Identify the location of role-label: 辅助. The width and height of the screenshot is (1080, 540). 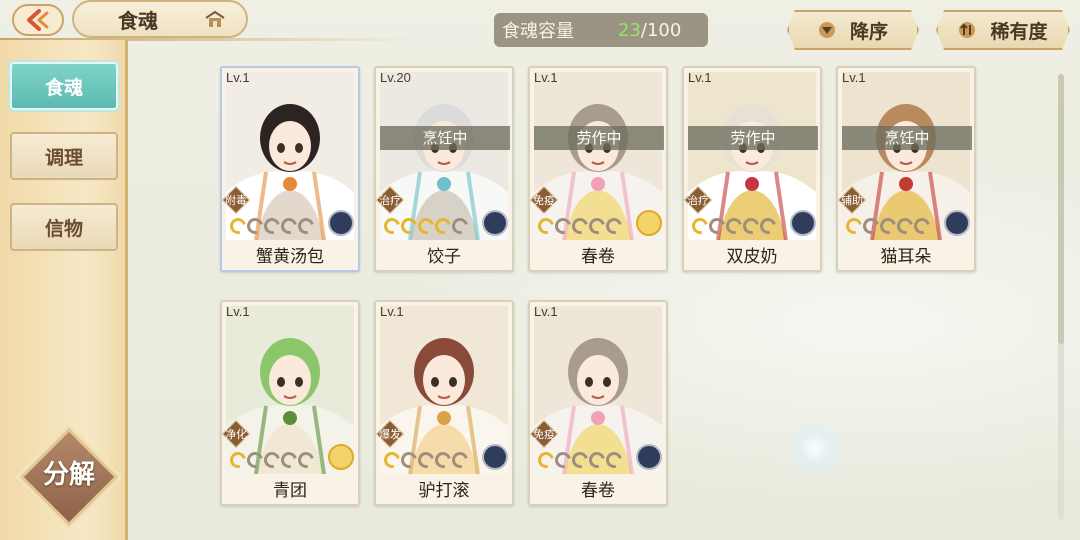
(852, 200).